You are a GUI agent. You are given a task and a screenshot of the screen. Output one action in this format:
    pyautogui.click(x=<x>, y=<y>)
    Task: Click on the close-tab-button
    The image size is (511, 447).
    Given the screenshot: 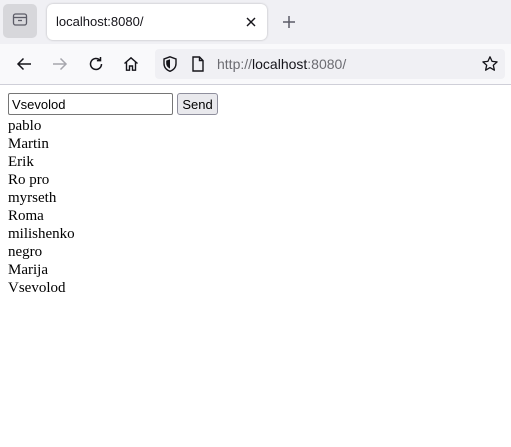 What is the action you would take?
    pyautogui.click(x=251, y=22)
    